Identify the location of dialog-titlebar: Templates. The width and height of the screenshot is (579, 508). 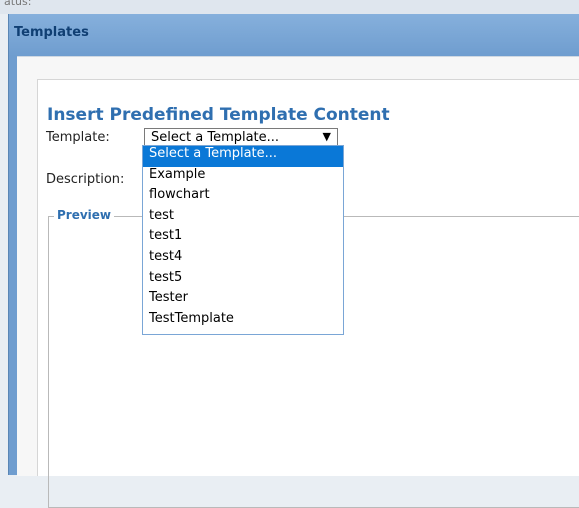
(294, 35).